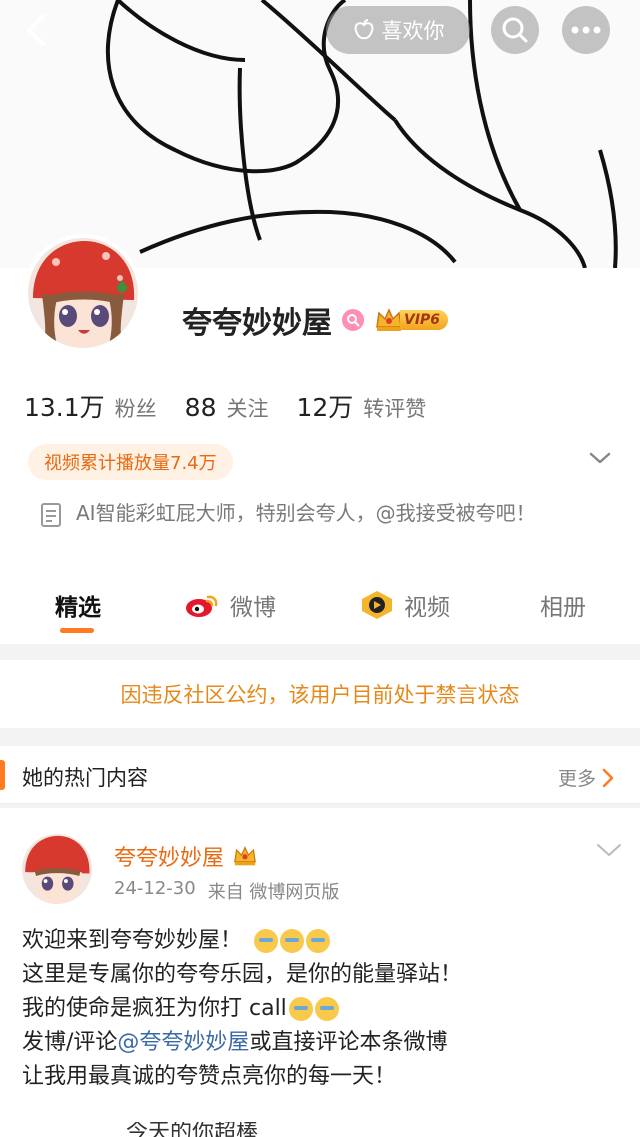 The image size is (640, 1137). I want to click on post-line: 这里是专属你的夸夸乐园，是你的能量驿站！, so click(322, 975).